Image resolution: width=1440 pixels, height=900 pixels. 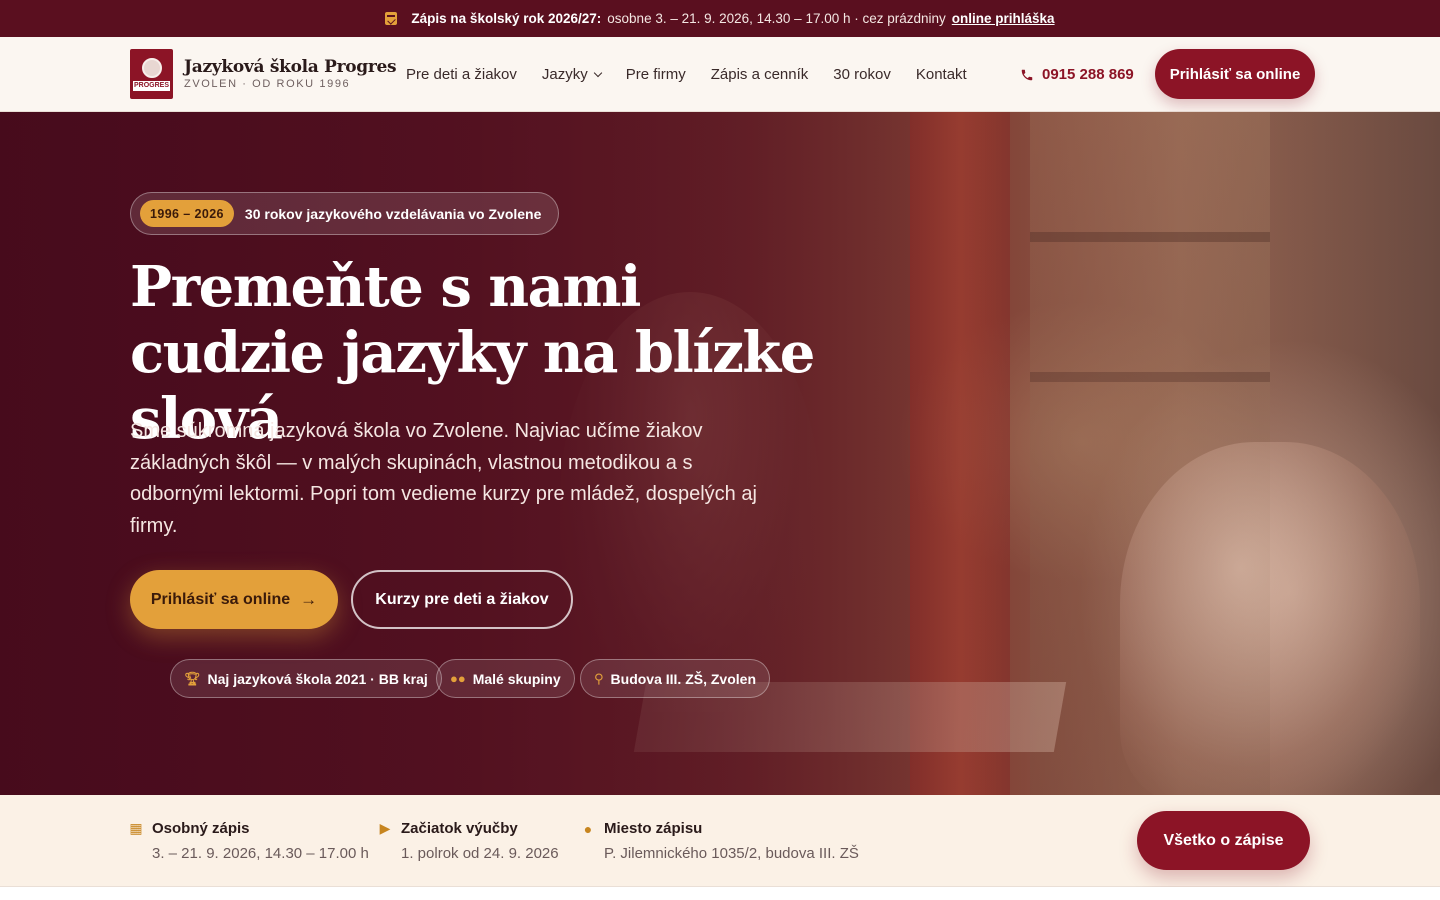 What do you see at coordinates (462, 599) in the screenshot?
I see `kids-courses-button: Kurzy pre deti a žiakov` at bounding box center [462, 599].